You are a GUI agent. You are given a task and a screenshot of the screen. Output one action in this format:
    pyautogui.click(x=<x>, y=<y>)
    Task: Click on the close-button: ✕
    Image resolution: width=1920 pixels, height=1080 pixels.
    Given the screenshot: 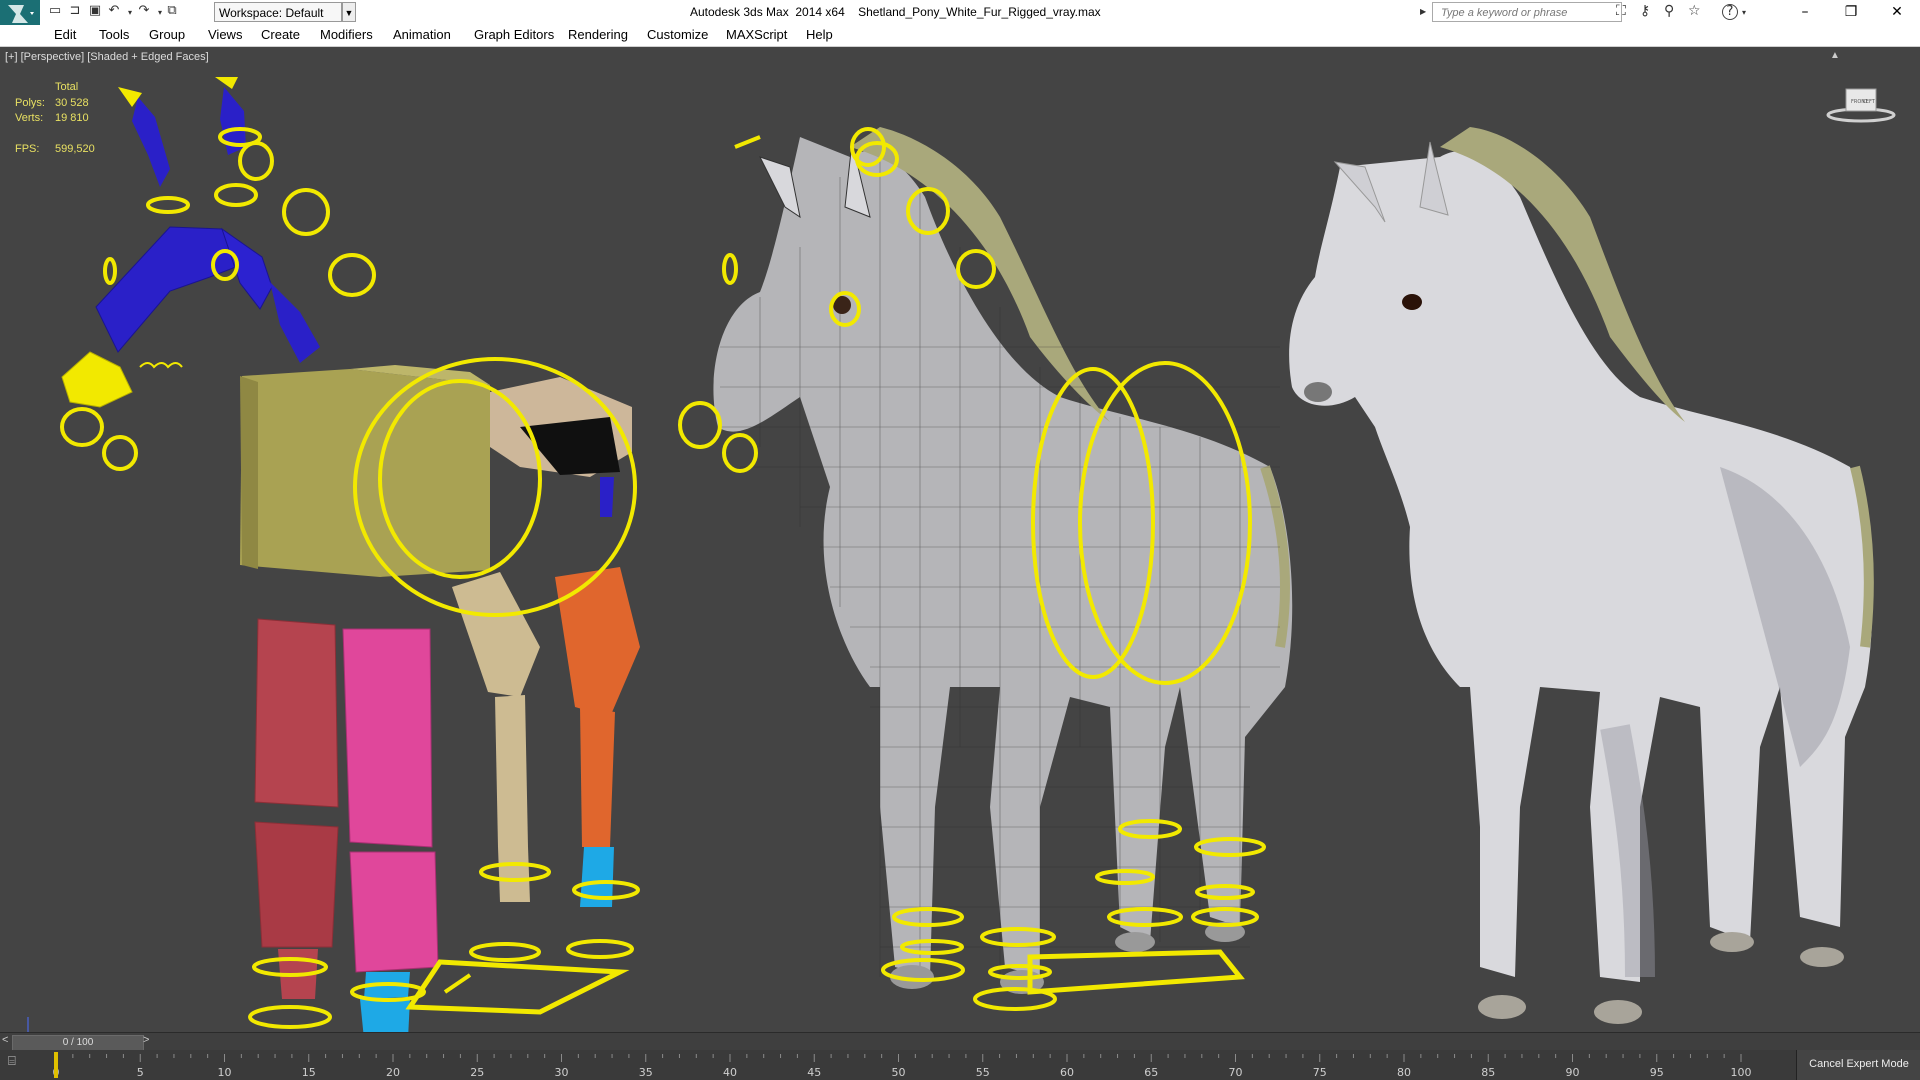 What is the action you would take?
    pyautogui.click(x=1897, y=12)
    